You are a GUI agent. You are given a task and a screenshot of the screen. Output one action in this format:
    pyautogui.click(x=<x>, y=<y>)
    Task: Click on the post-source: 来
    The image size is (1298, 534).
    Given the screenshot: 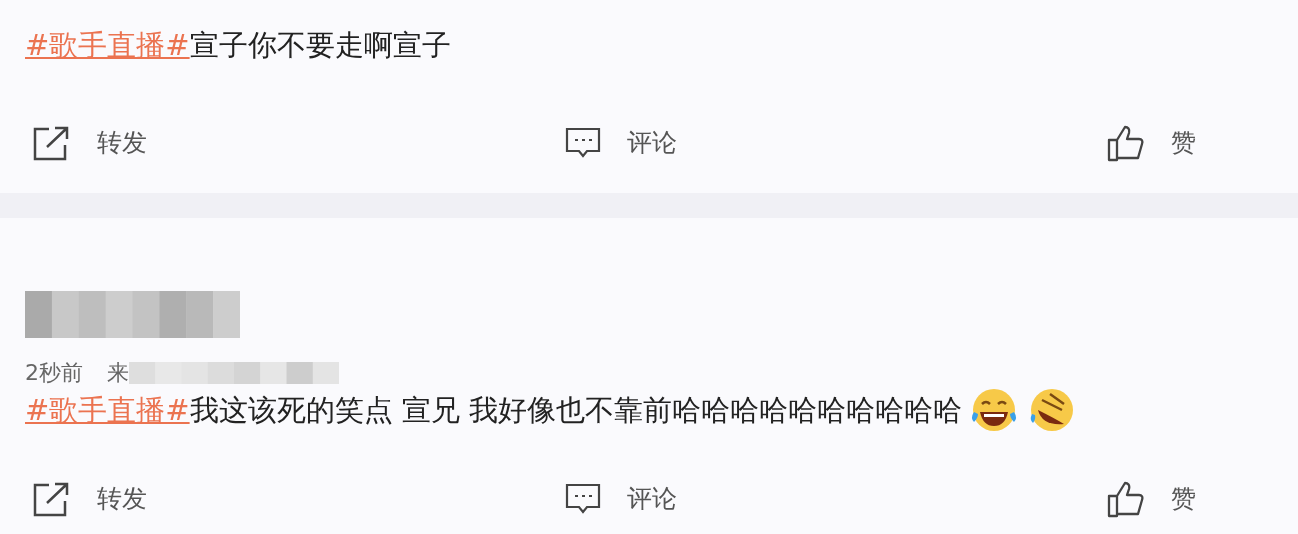 What is the action you would take?
    pyautogui.click(x=118, y=373)
    